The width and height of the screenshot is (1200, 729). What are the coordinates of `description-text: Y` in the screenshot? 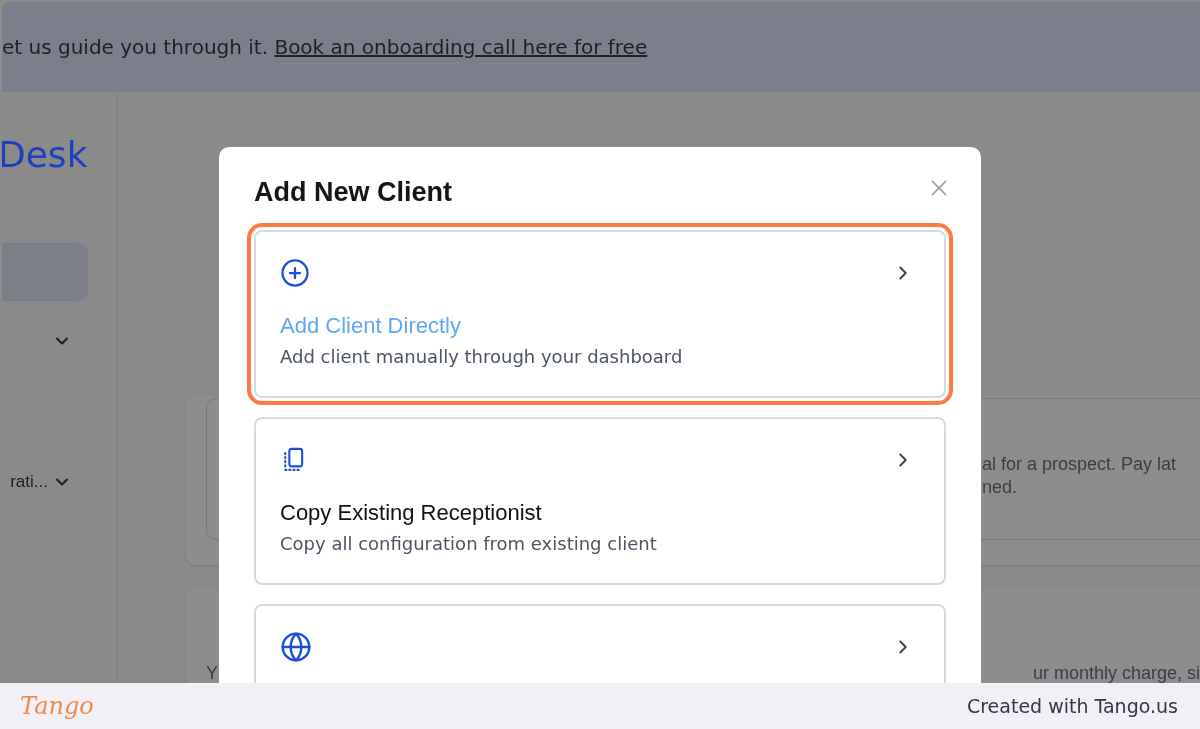 It's located at (212, 672).